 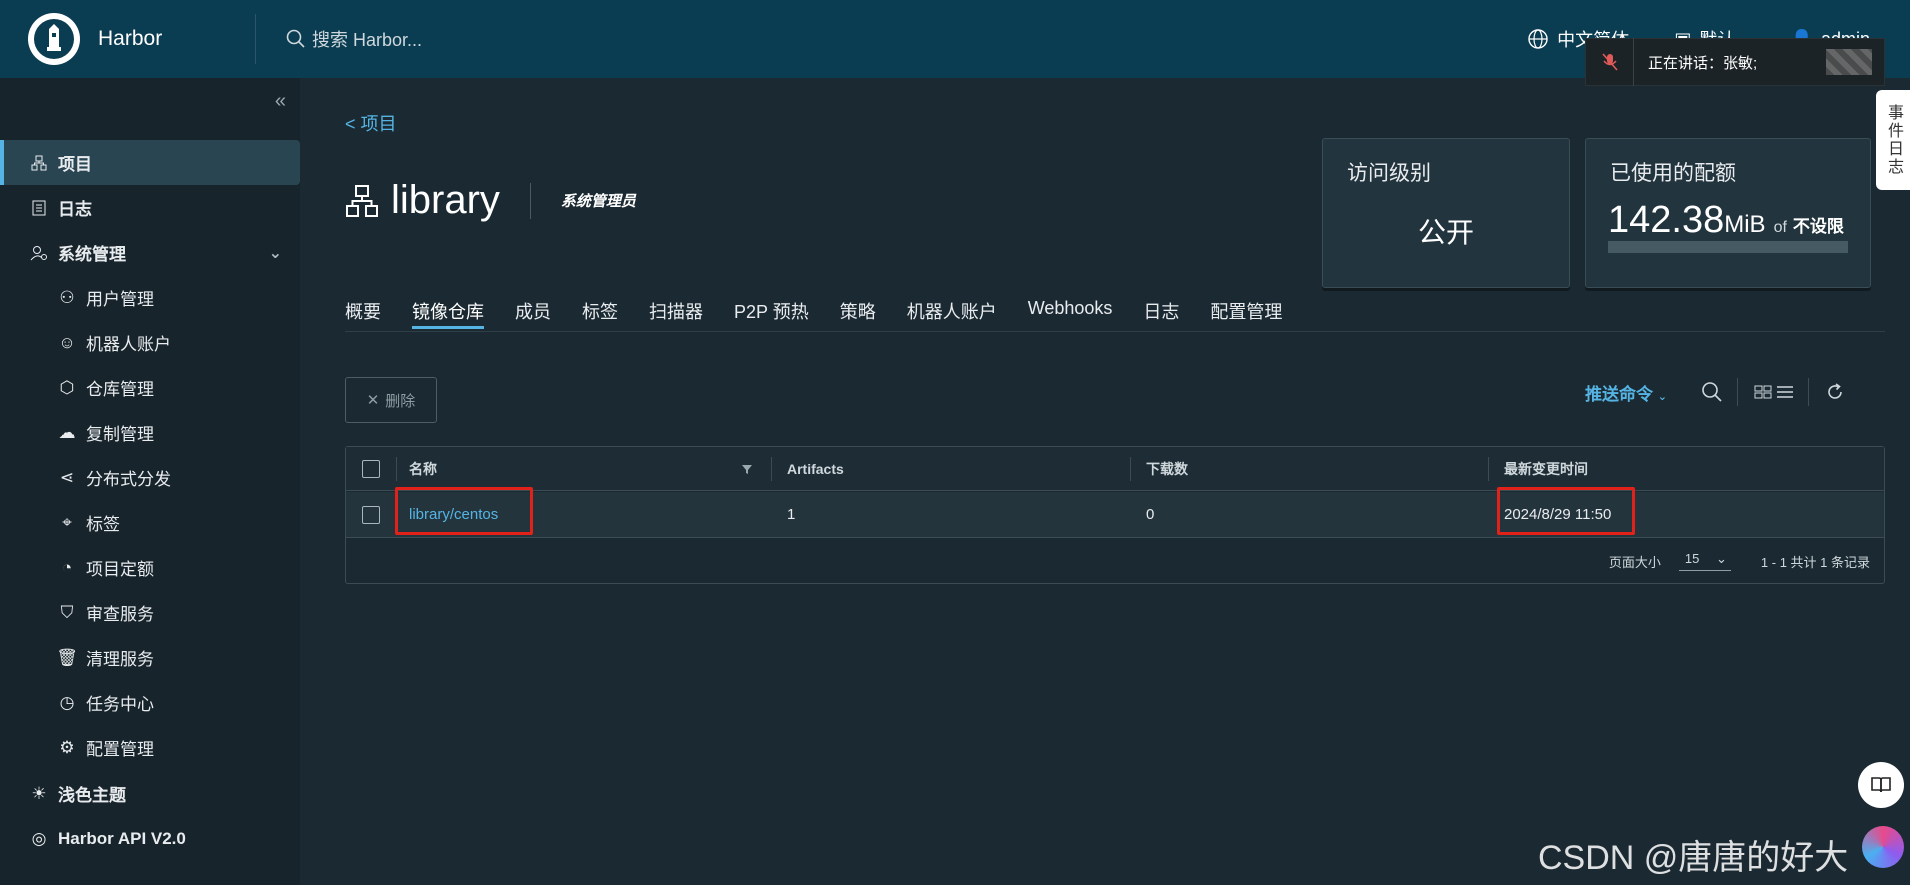 I want to click on page-size-label: 页面大小, so click(x=1634, y=562).